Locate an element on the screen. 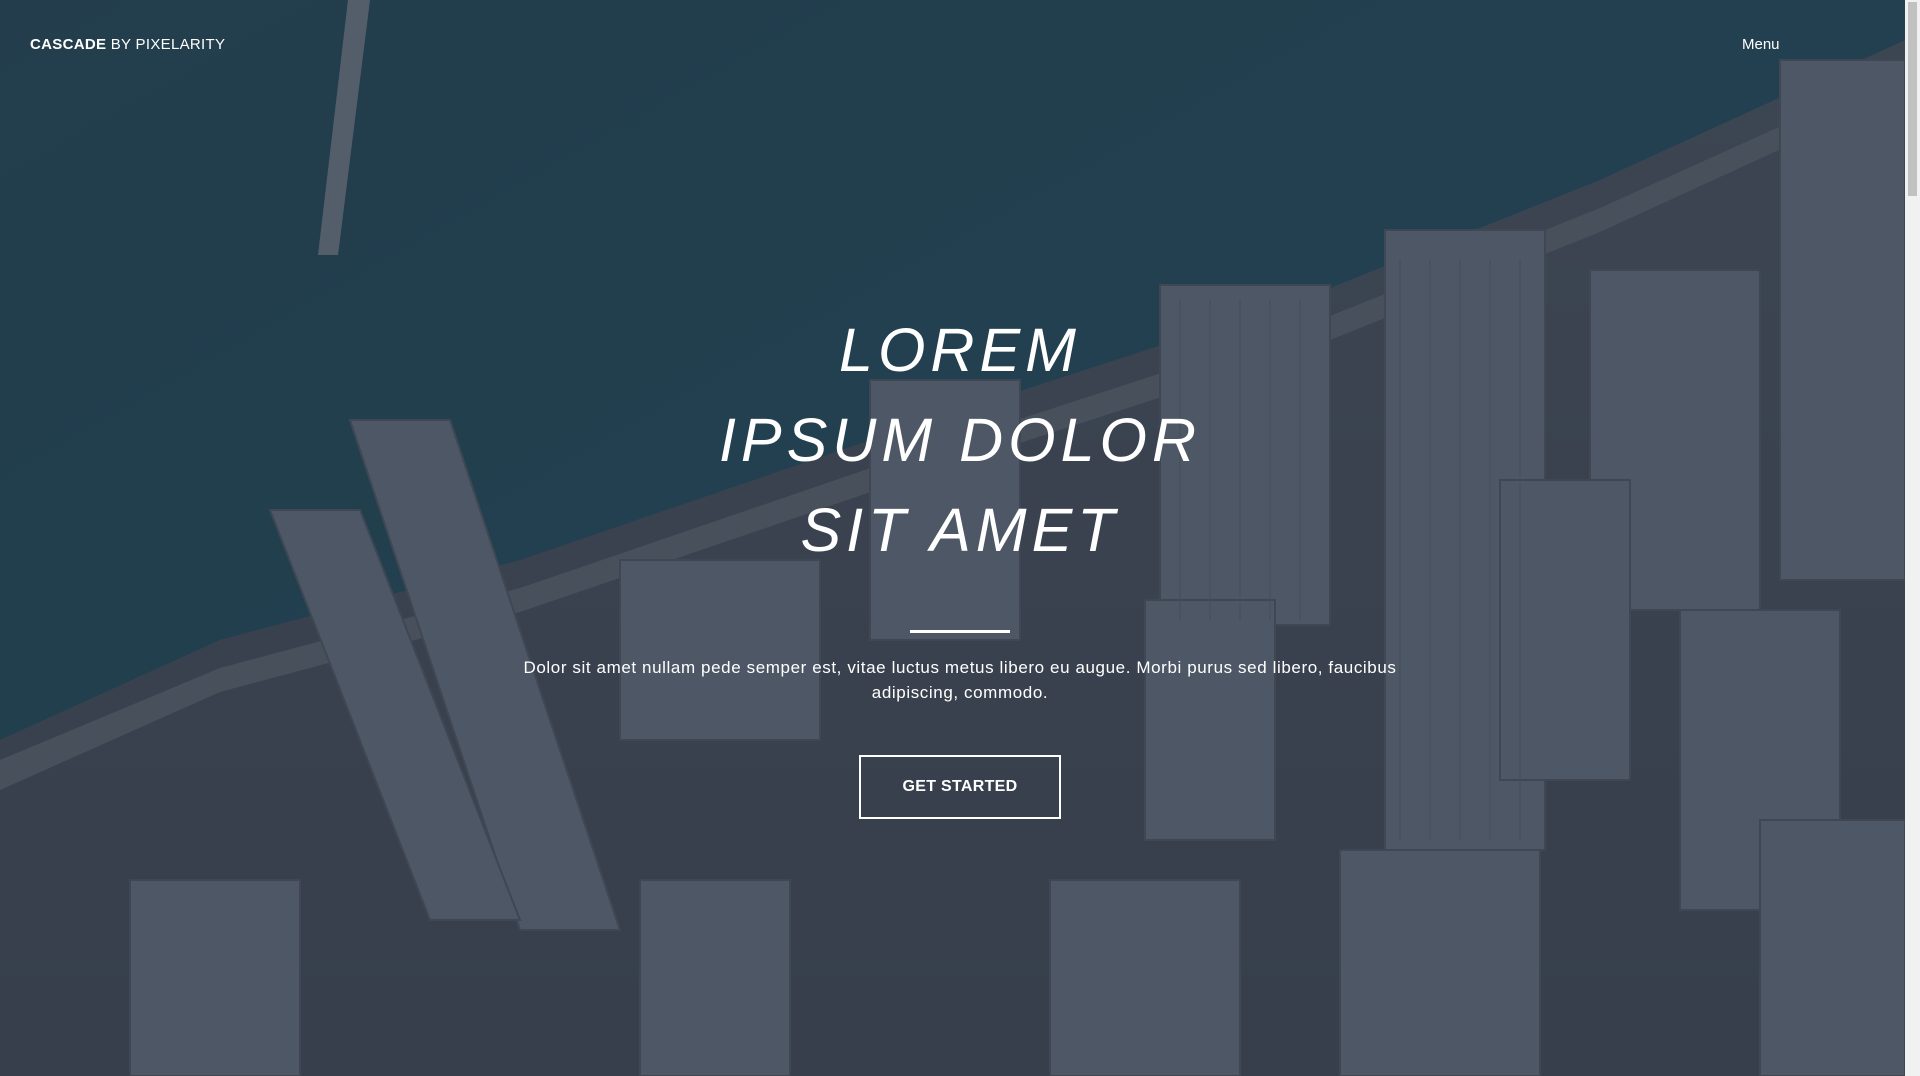 The image size is (1920, 1076). site-logo: CASCADE BY PIXELARITY is located at coordinates (127, 44).